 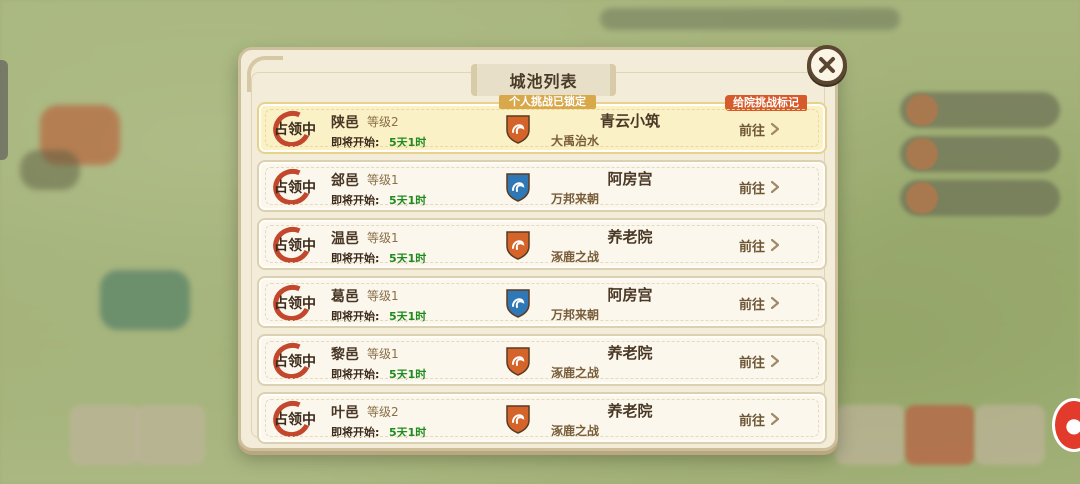 I want to click on event-icon: ●, so click(x=1072, y=425).